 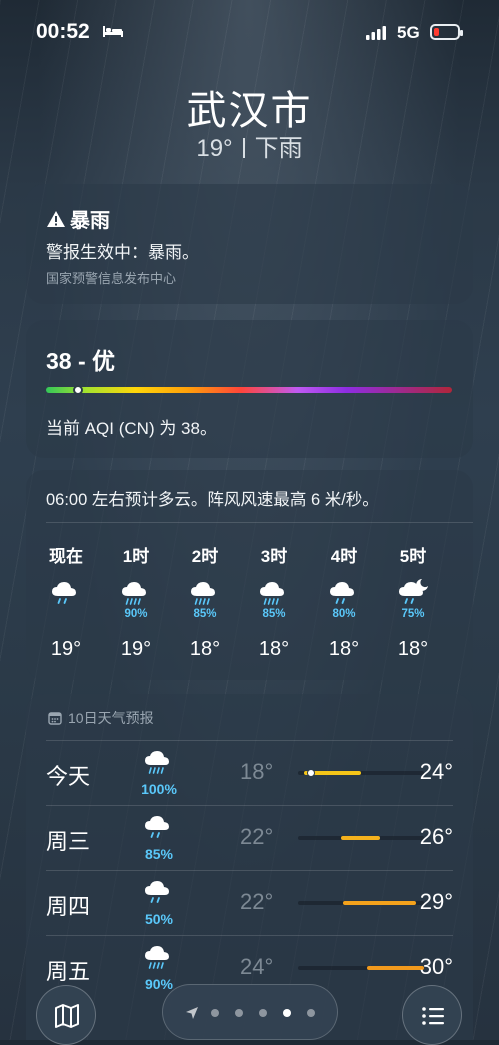 What do you see at coordinates (413, 556) in the screenshot?
I see `hour-label: 5时` at bounding box center [413, 556].